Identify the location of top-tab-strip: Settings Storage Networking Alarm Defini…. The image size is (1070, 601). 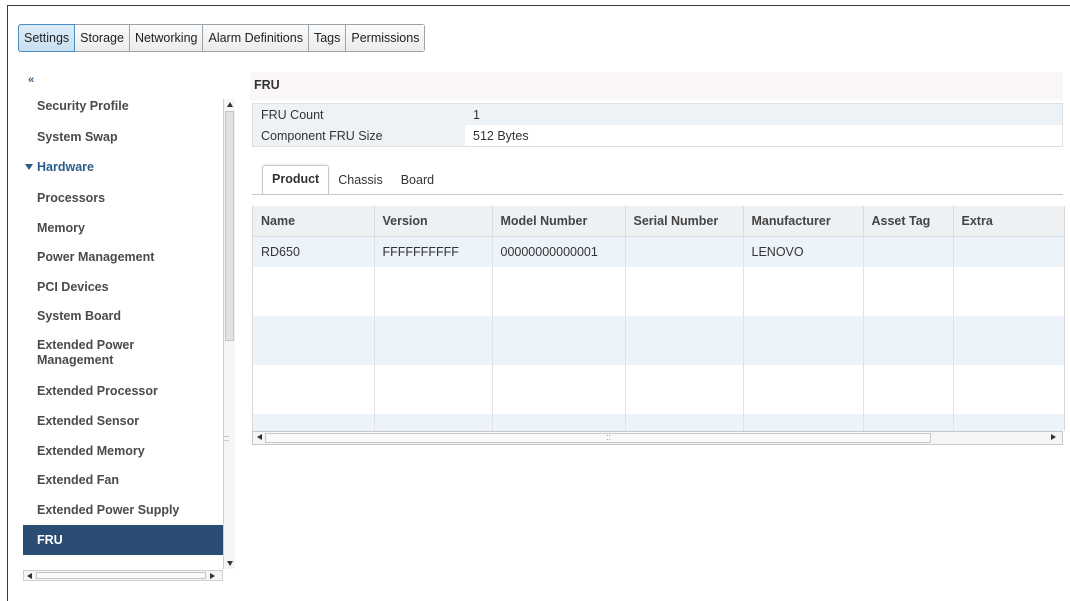
(222, 38).